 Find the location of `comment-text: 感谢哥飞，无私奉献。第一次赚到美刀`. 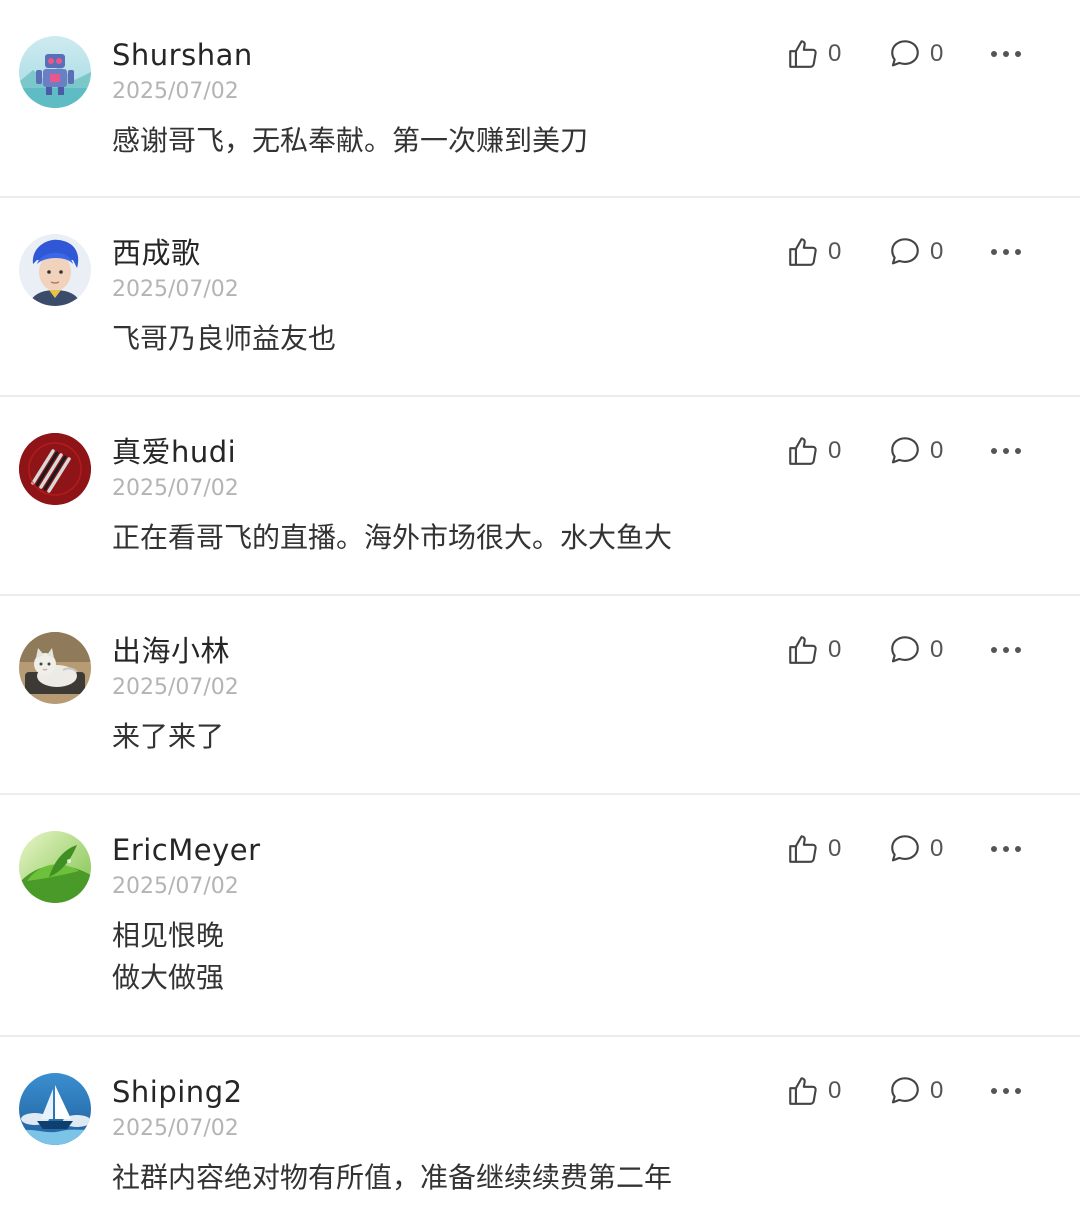

comment-text: 感谢哥飞，无私奉献。第一次赚到美刀 is located at coordinates (566, 141).